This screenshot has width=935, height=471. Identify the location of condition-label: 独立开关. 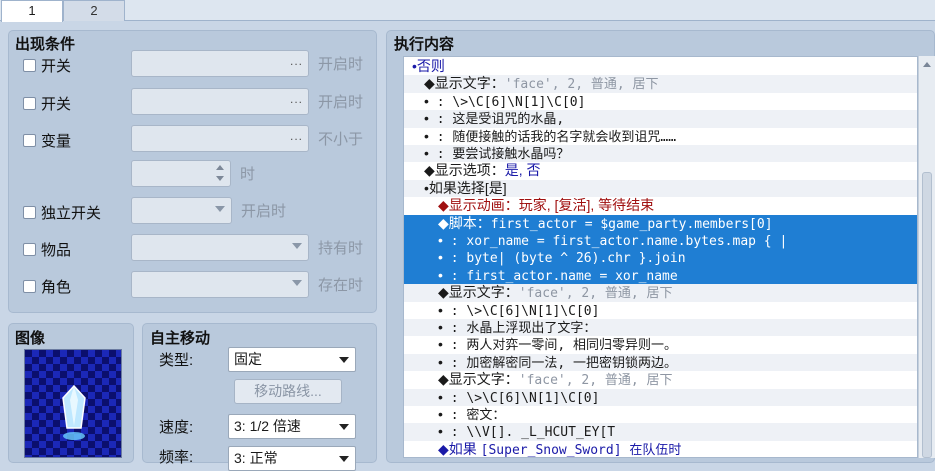
(71, 213).